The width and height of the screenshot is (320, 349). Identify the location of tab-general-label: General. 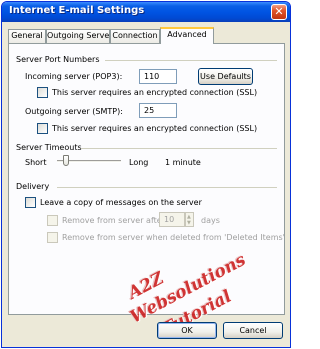
(27, 35).